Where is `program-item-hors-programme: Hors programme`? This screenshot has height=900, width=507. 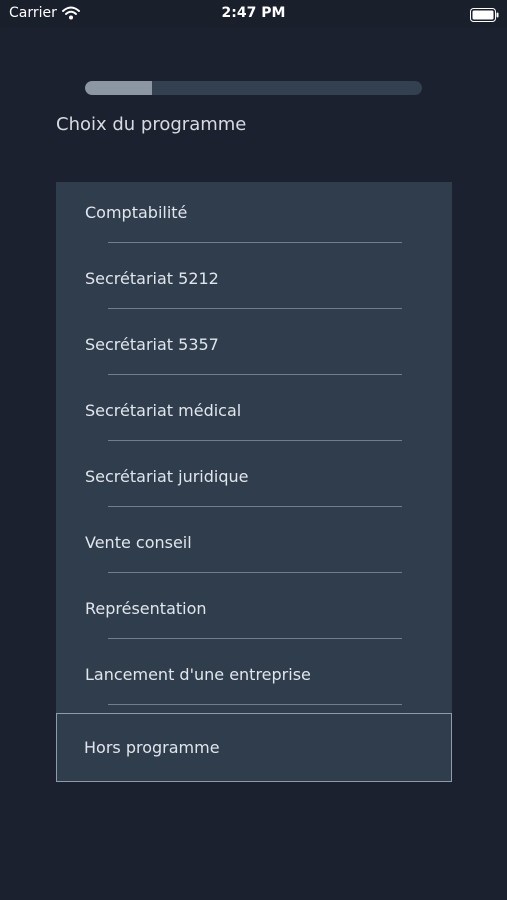 program-item-hors-programme: Hors programme is located at coordinates (254, 747).